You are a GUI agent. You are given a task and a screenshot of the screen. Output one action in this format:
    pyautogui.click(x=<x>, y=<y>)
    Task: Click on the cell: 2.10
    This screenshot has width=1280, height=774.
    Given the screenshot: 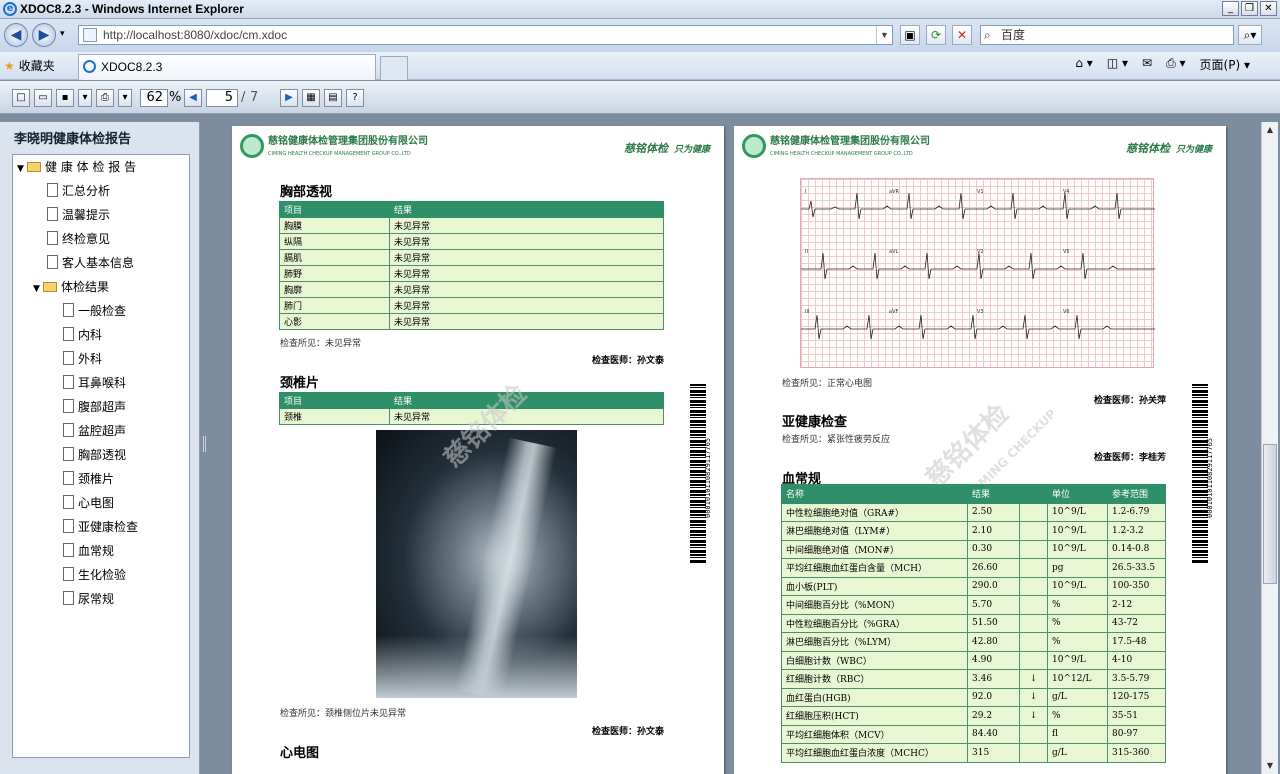 What is the action you would take?
    pyautogui.click(x=993, y=531)
    